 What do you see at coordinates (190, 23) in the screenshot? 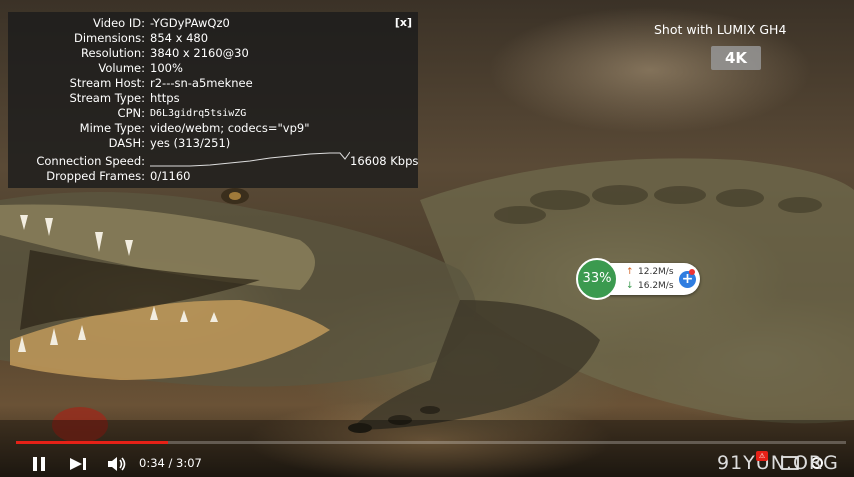
I see `stat-value: -YGDyPAwQz0` at bounding box center [190, 23].